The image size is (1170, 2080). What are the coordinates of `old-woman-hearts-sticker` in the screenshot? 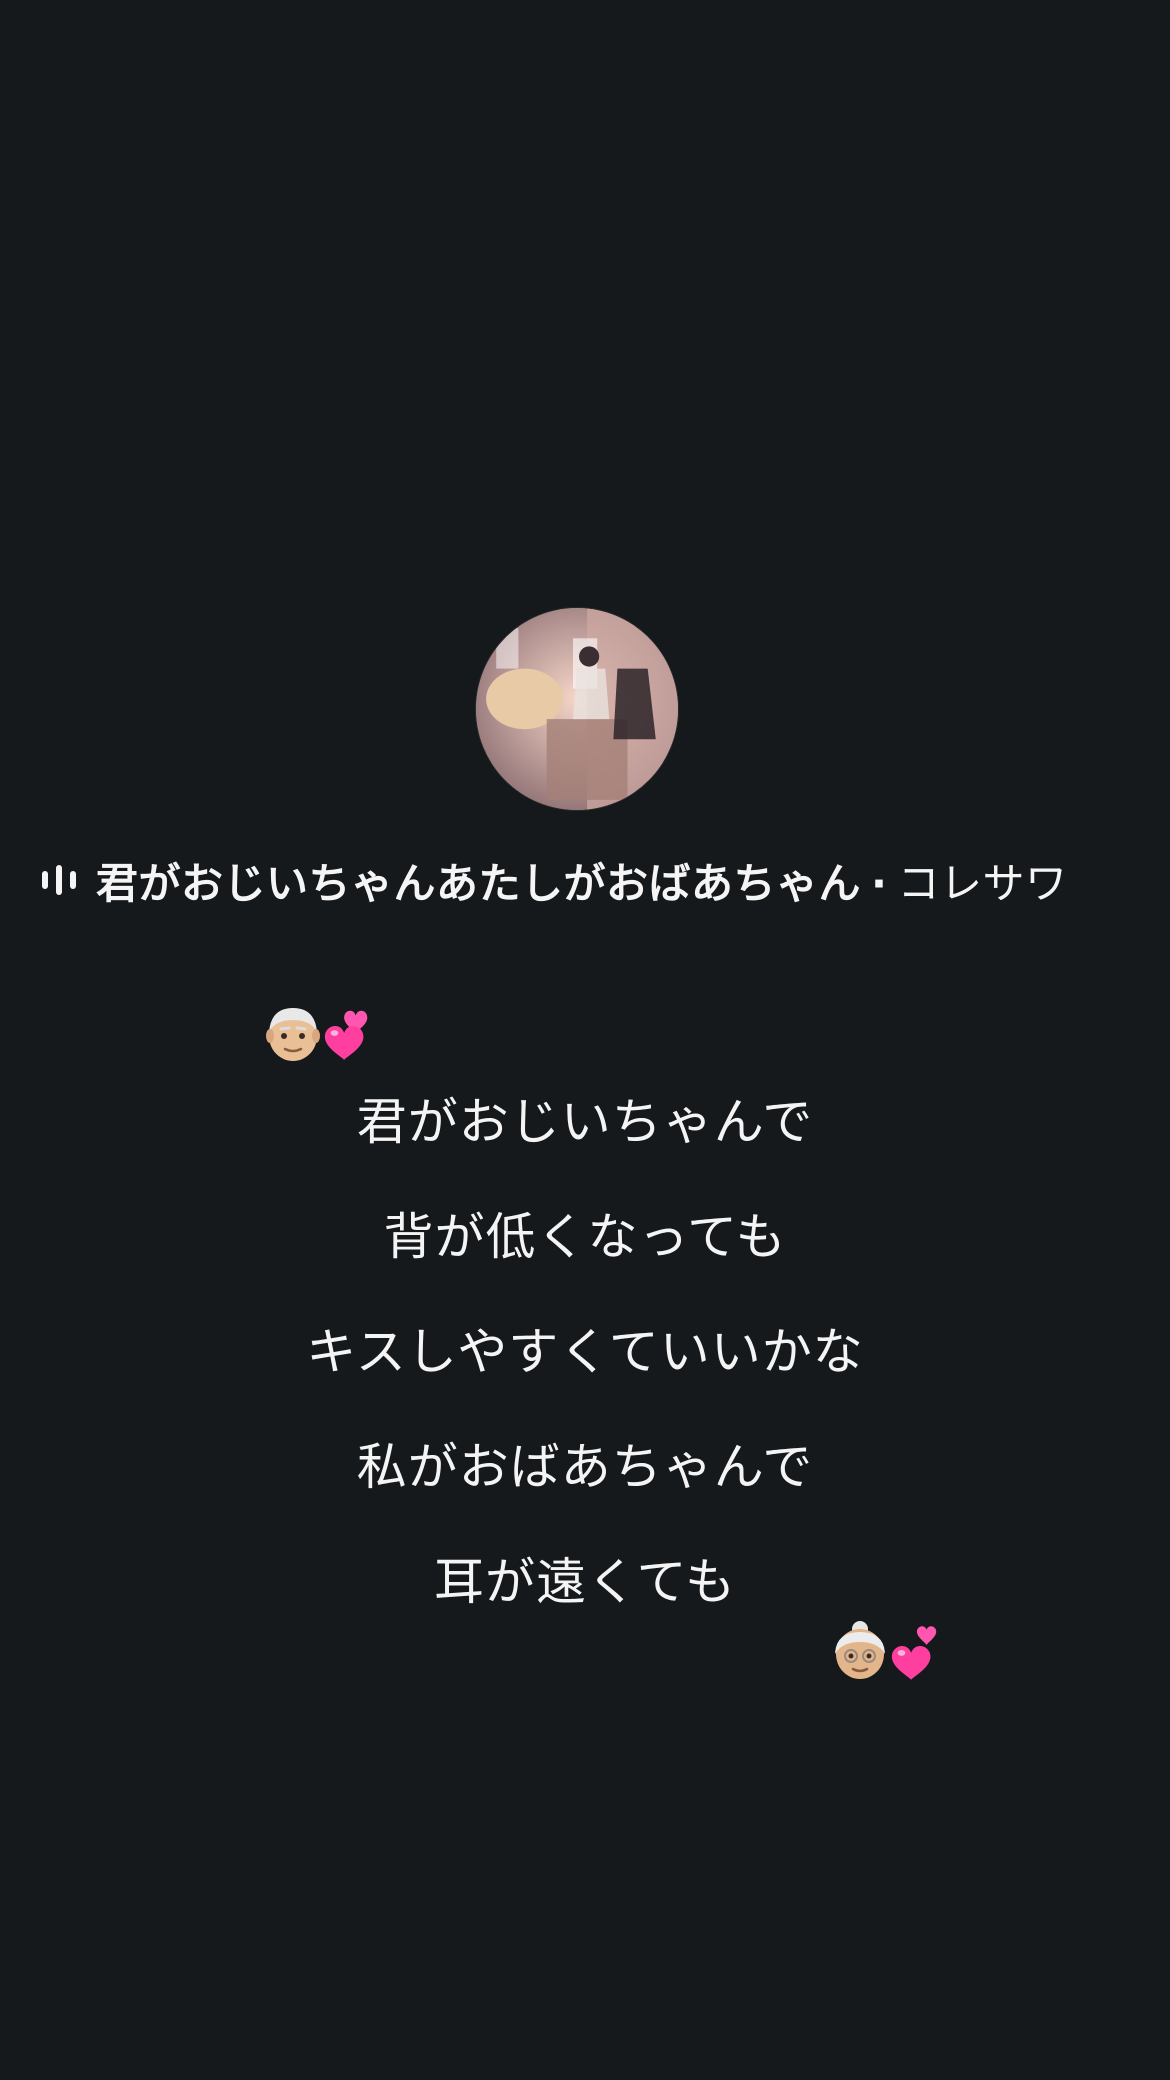 It's located at (887, 1650).